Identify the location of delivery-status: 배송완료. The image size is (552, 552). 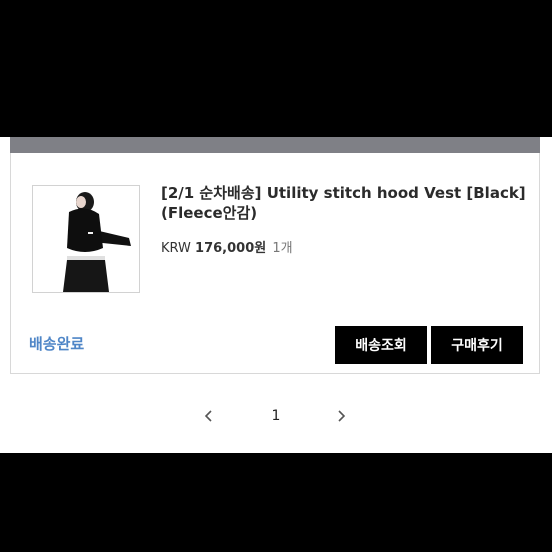
(57, 344).